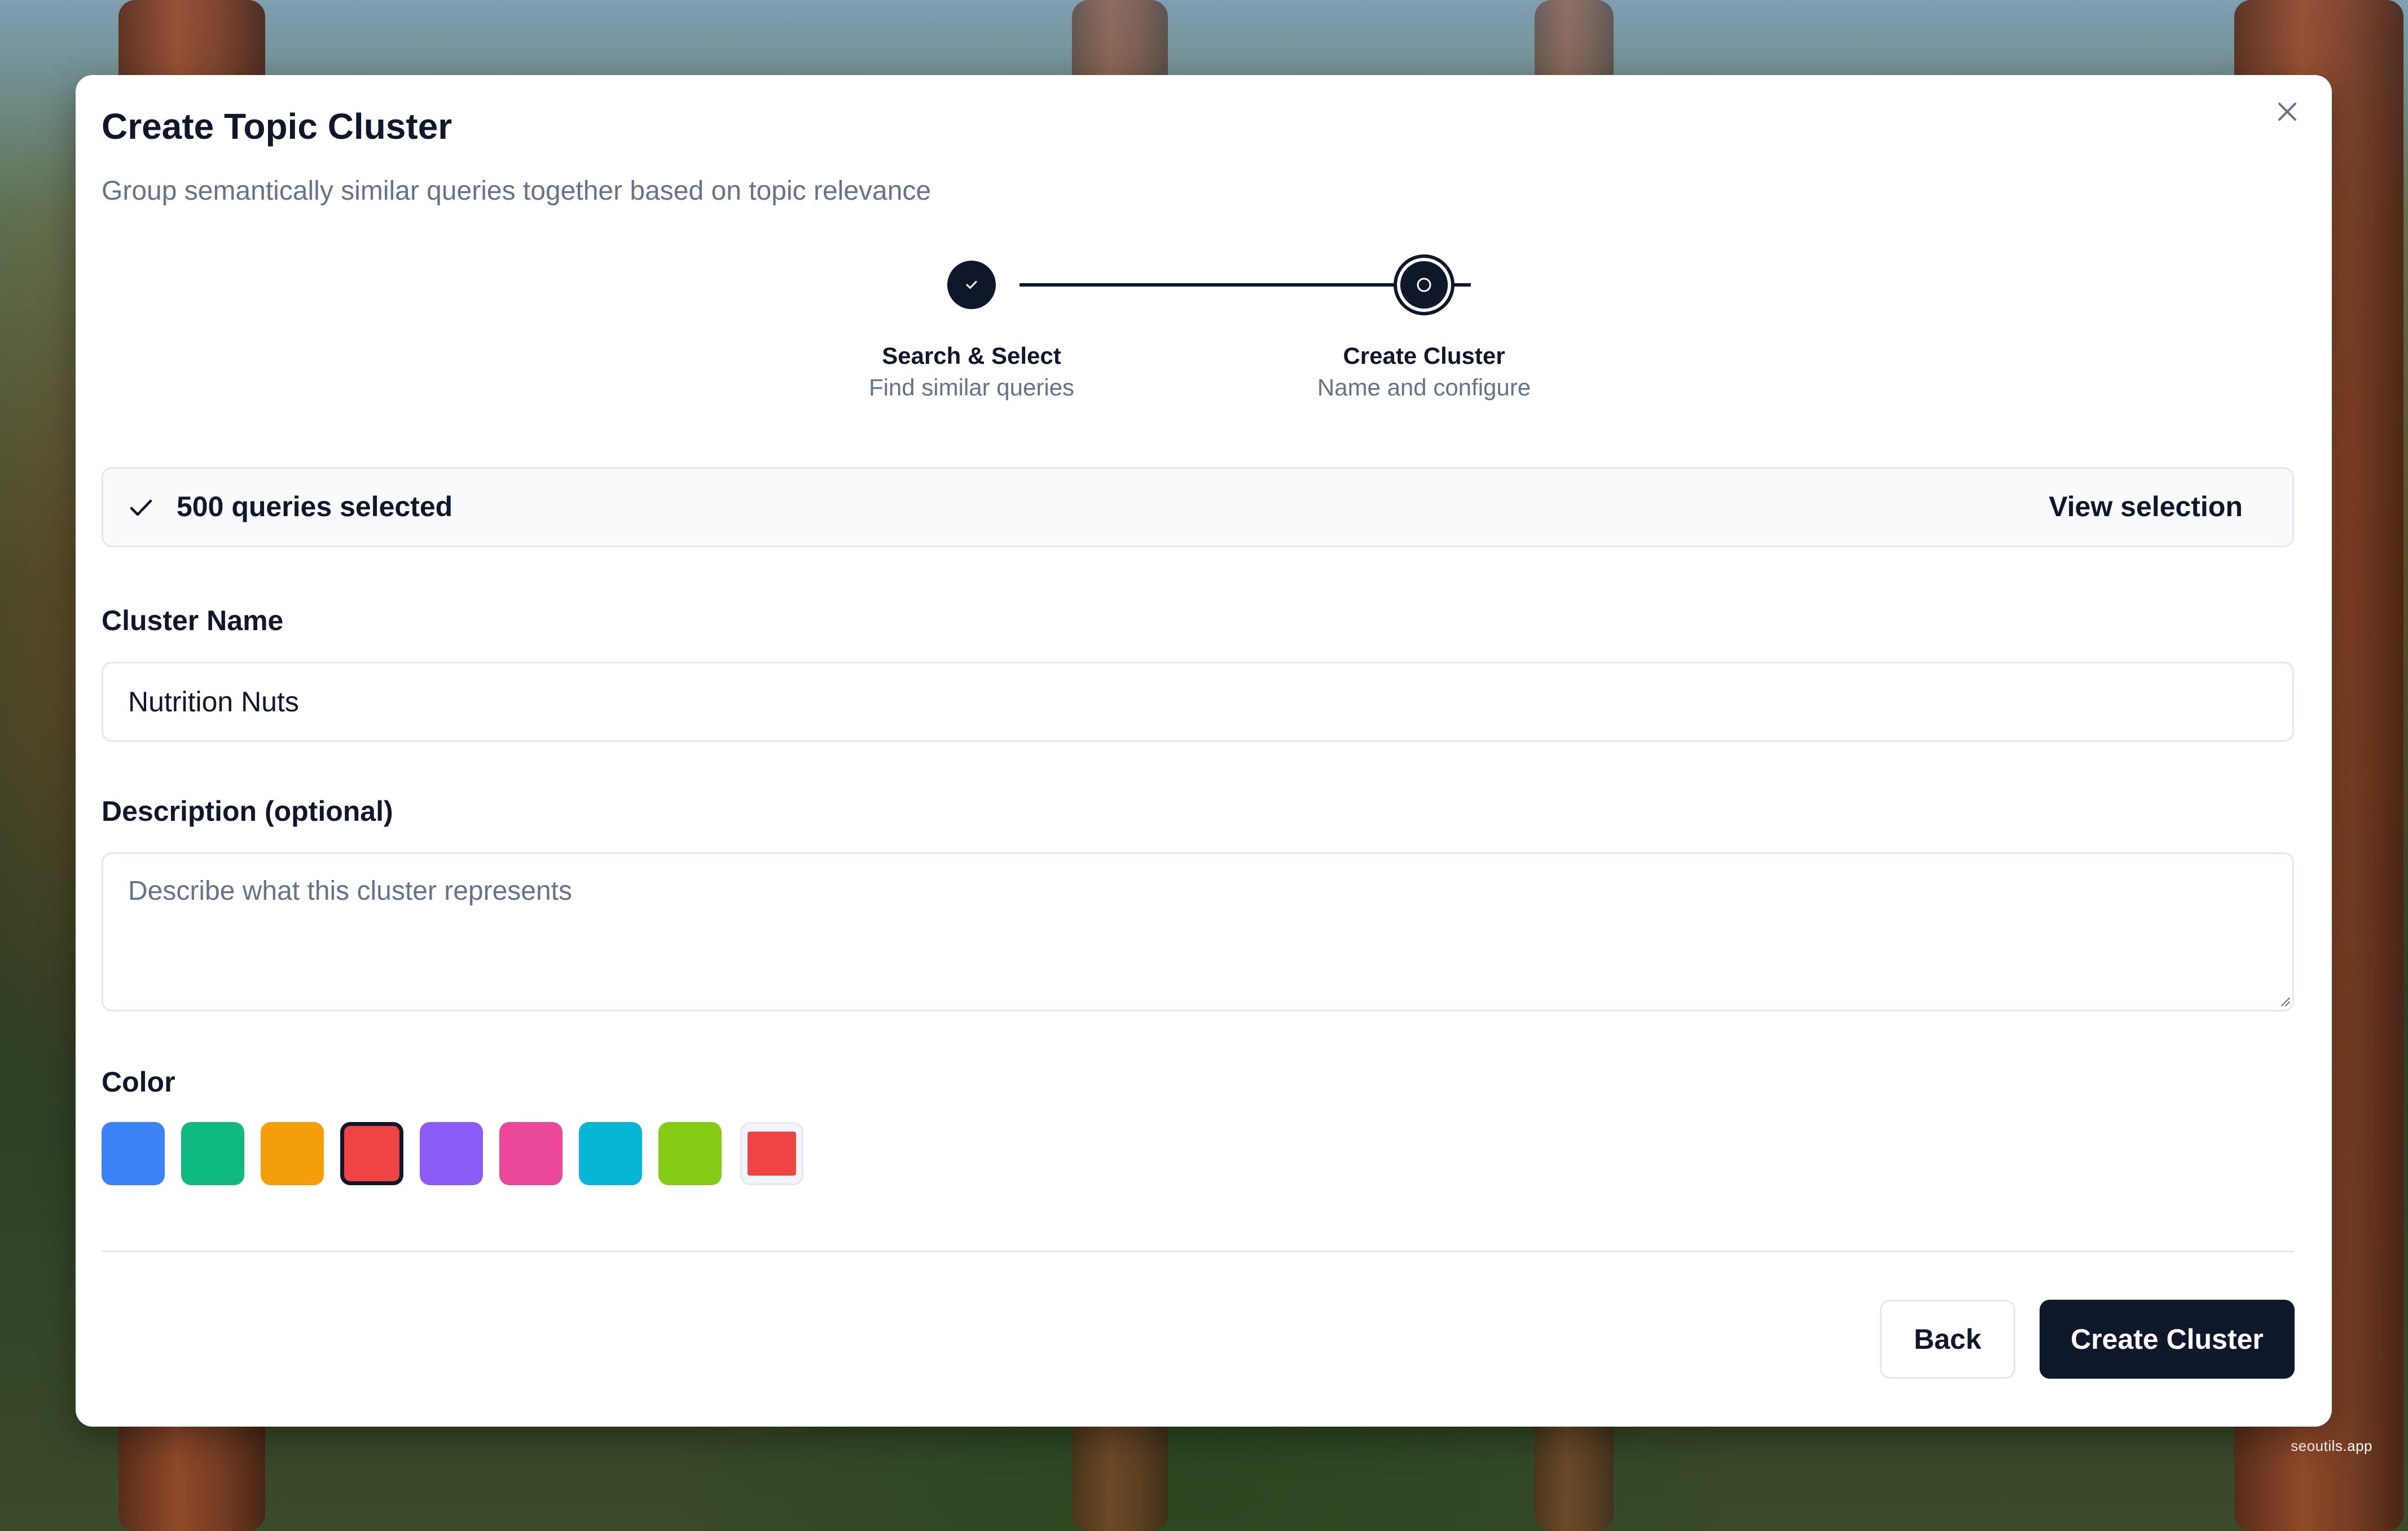 Image resolution: width=2408 pixels, height=1531 pixels. What do you see at coordinates (972, 371) in the screenshot?
I see `step-1-text: Search & Select Find similar queries` at bounding box center [972, 371].